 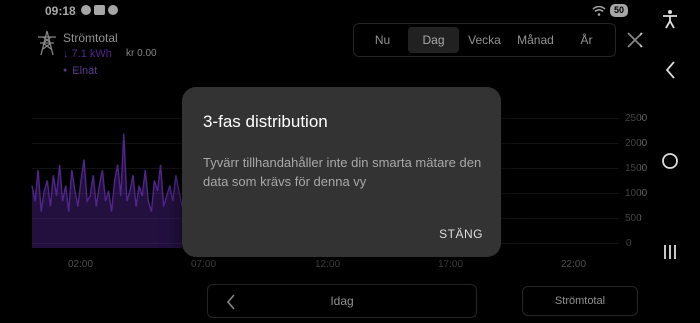 What do you see at coordinates (670, 254) in the screenshot?
I see `recent-apps-icon` at bounding box center [670, 254].